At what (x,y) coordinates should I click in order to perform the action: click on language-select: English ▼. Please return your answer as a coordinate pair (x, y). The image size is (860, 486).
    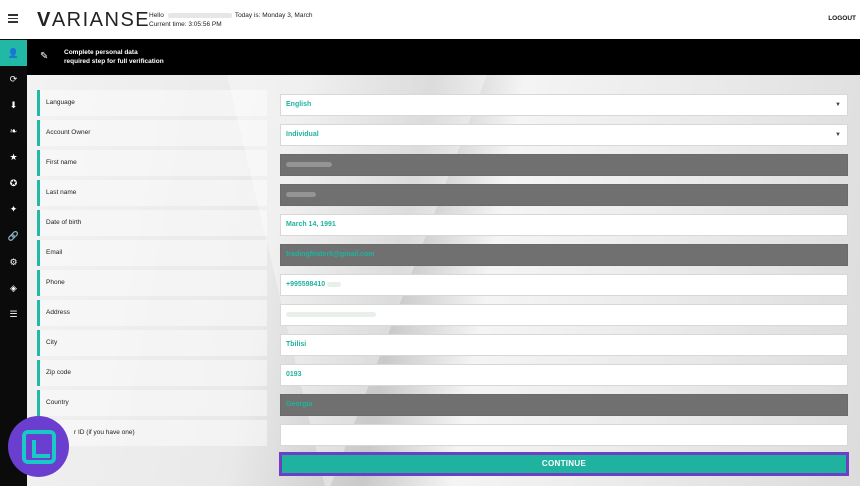
    Looking at the image, I should click on (564, 105).